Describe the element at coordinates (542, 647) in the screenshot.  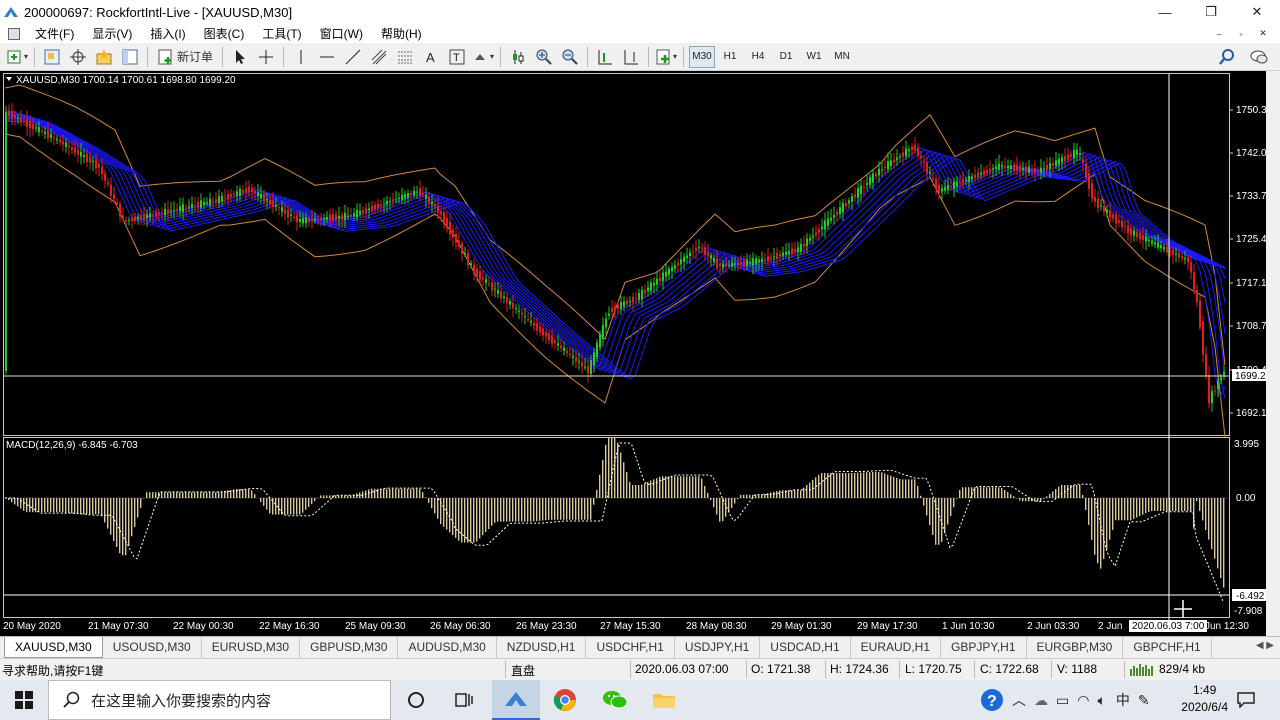
I see `tab-nzdusd-h1: NZDUSD,H1` at that location.